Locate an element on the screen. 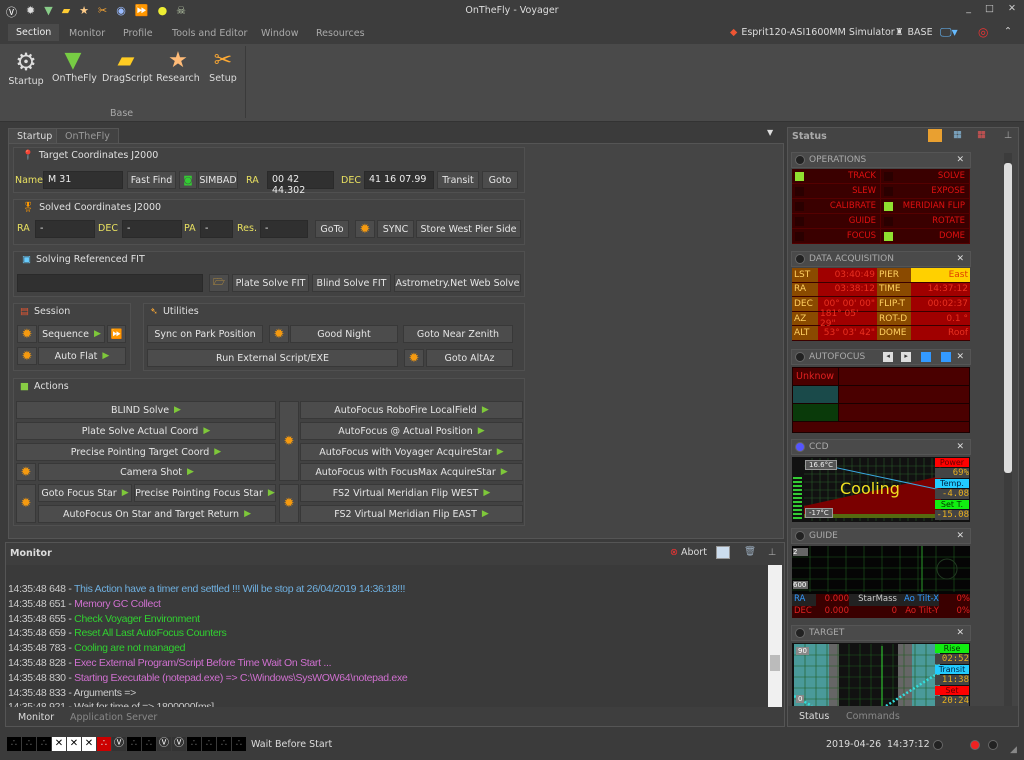  blind-solve-button: BLIND Solve ▶ is located at coordinates (146, 410).